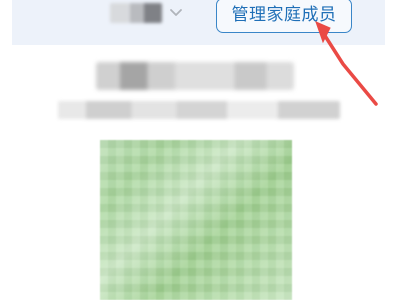 The height and width of the screenshot is (300, 400). I want to click on profile-name-placeholder, so click(195, 76).